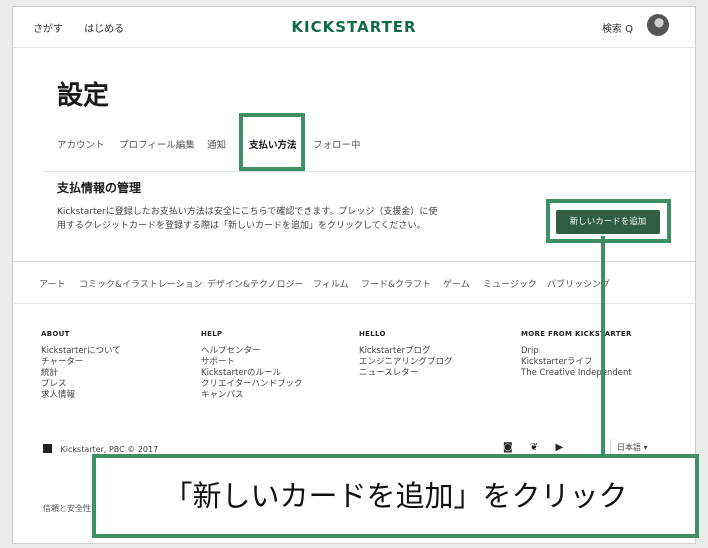  Describe the element at coordinates (508, 447) in the screenshot. I see `instagram-icon: ◙` at that location.